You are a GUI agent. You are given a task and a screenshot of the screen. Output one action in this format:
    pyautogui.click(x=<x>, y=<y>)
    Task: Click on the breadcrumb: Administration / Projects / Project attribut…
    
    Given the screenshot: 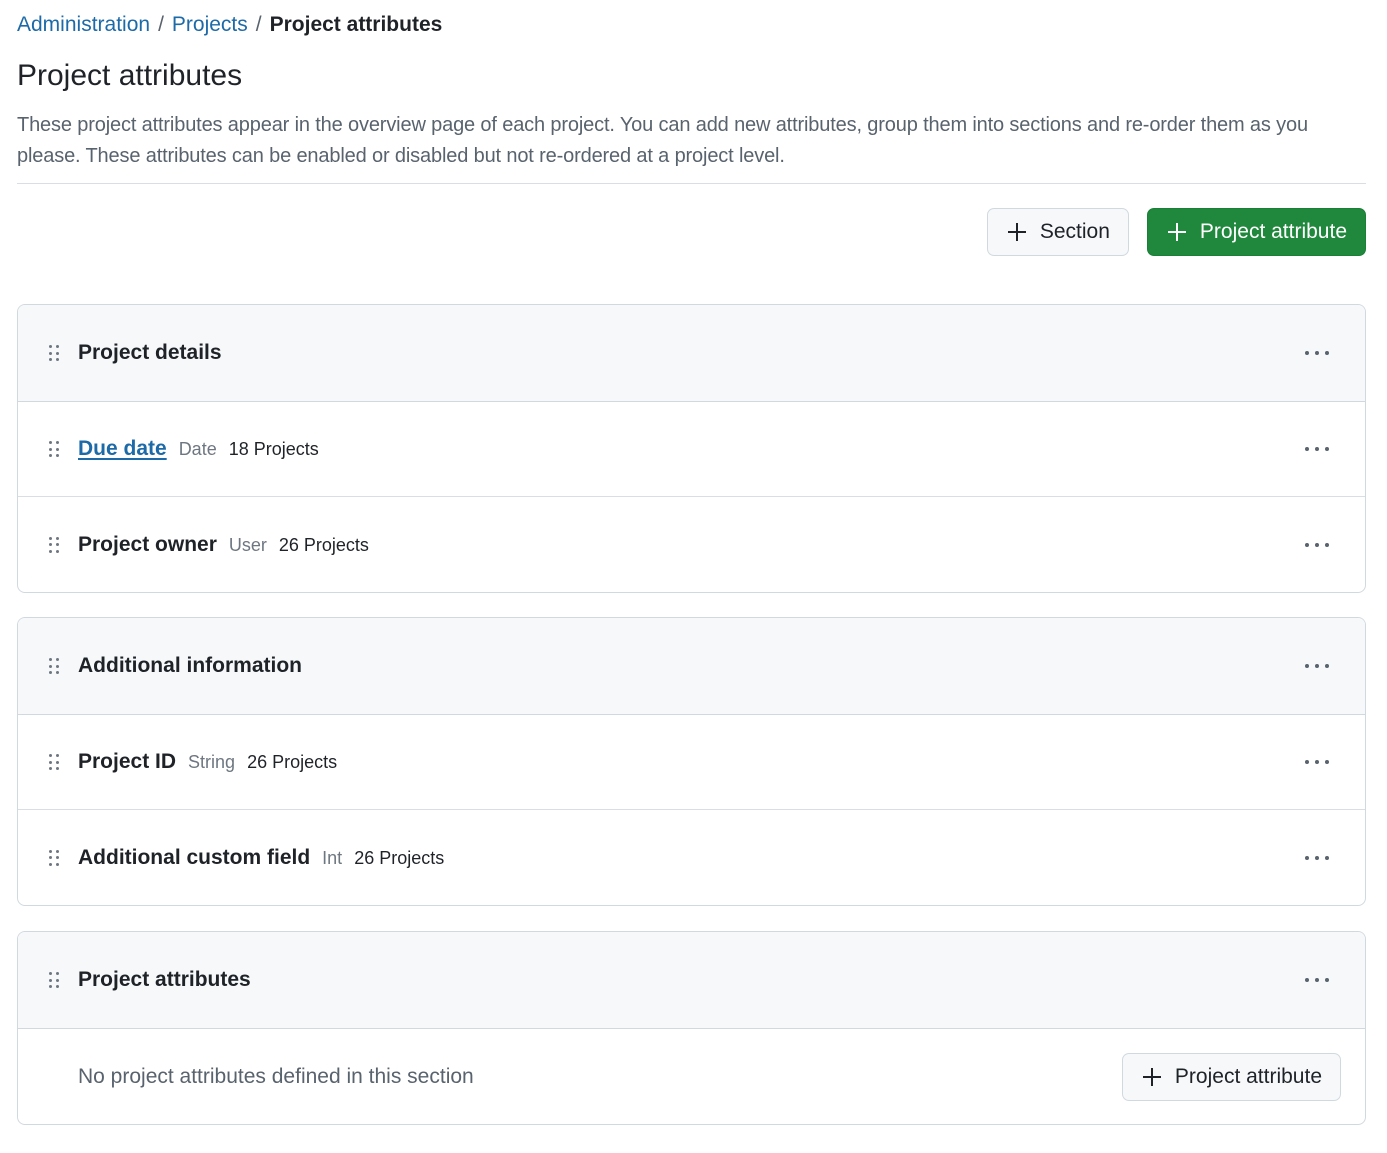 What is the action you would take?
    pyautogui.click(x=229, y=25)
    